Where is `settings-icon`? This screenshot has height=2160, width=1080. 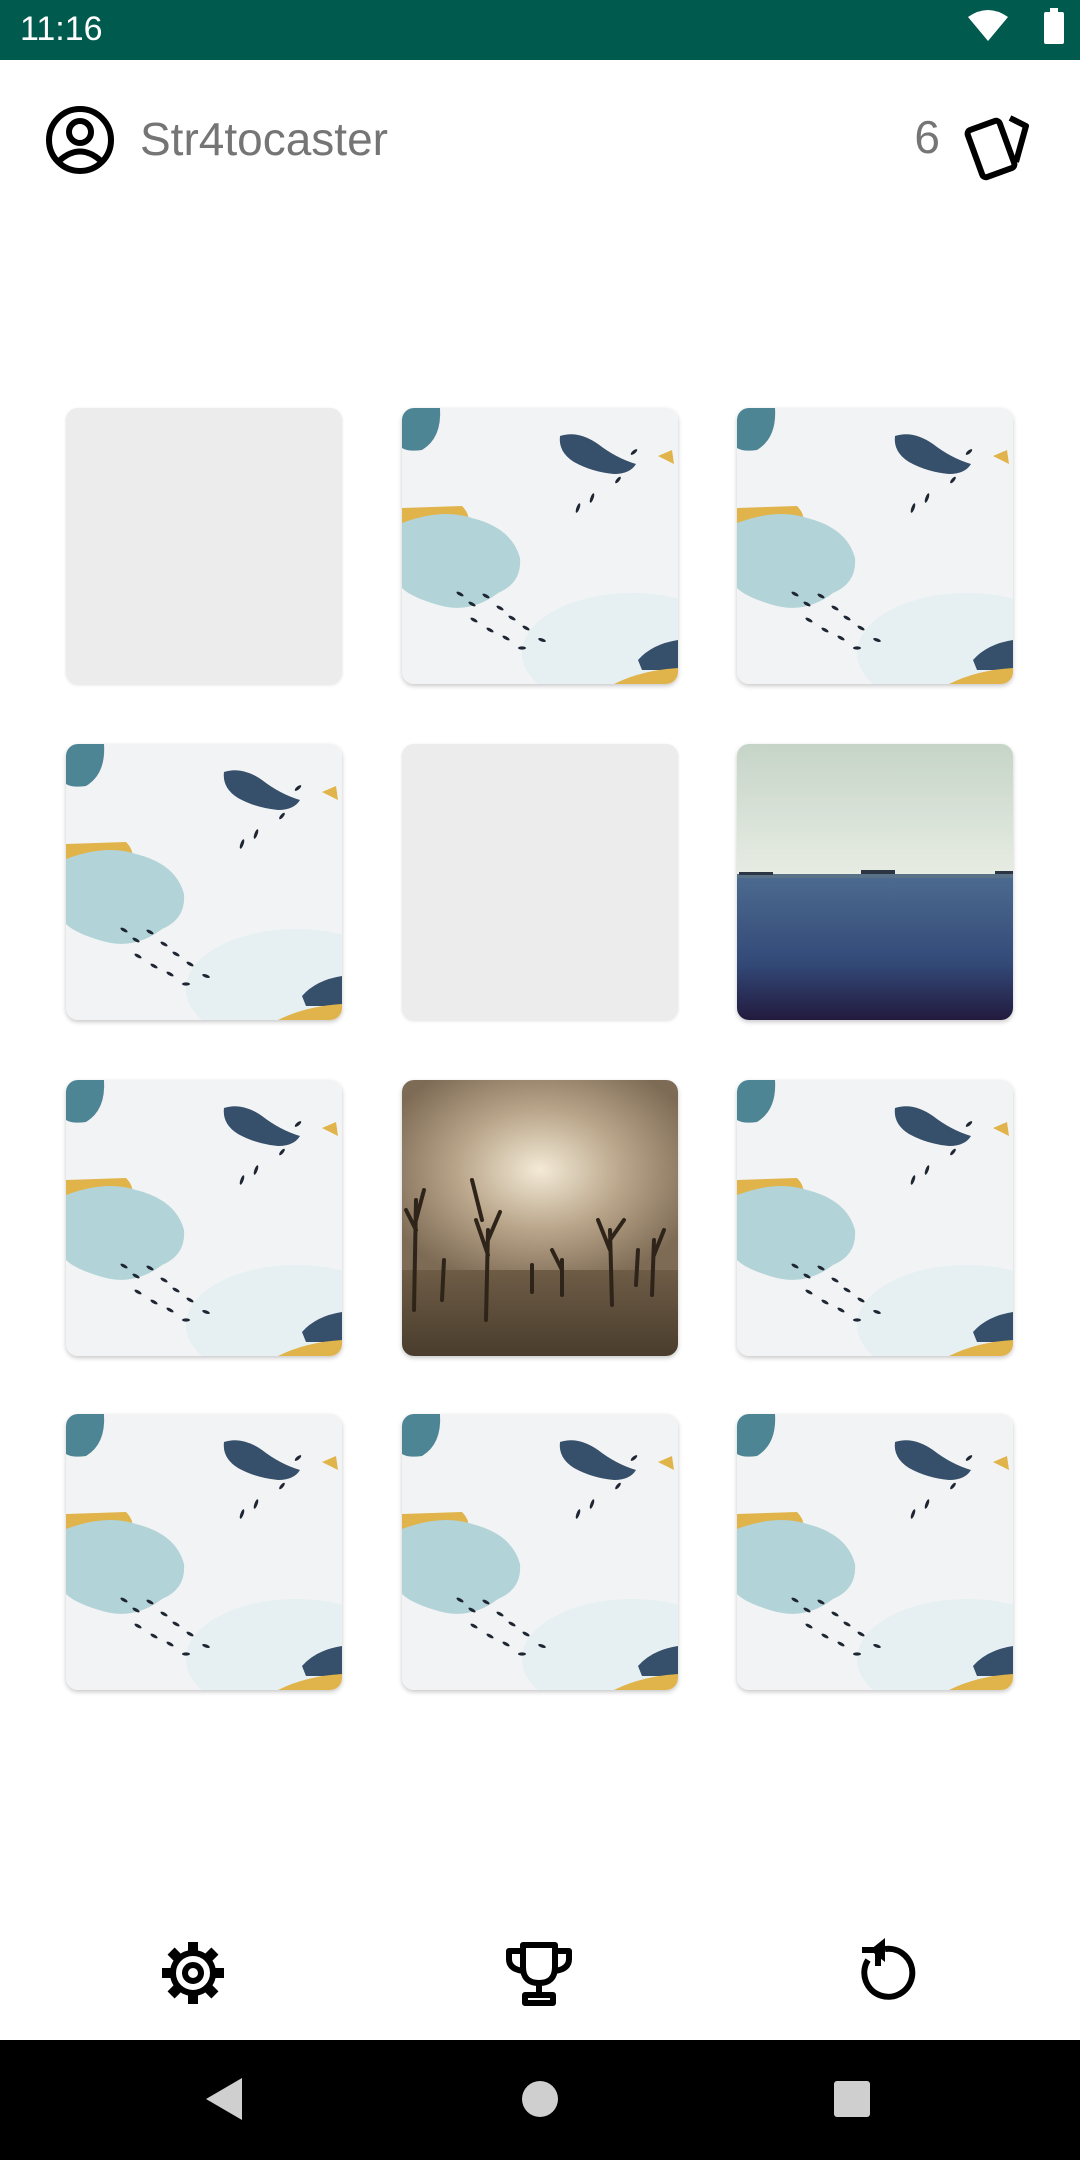
settings-icon is located at coordinates (193, 1975).